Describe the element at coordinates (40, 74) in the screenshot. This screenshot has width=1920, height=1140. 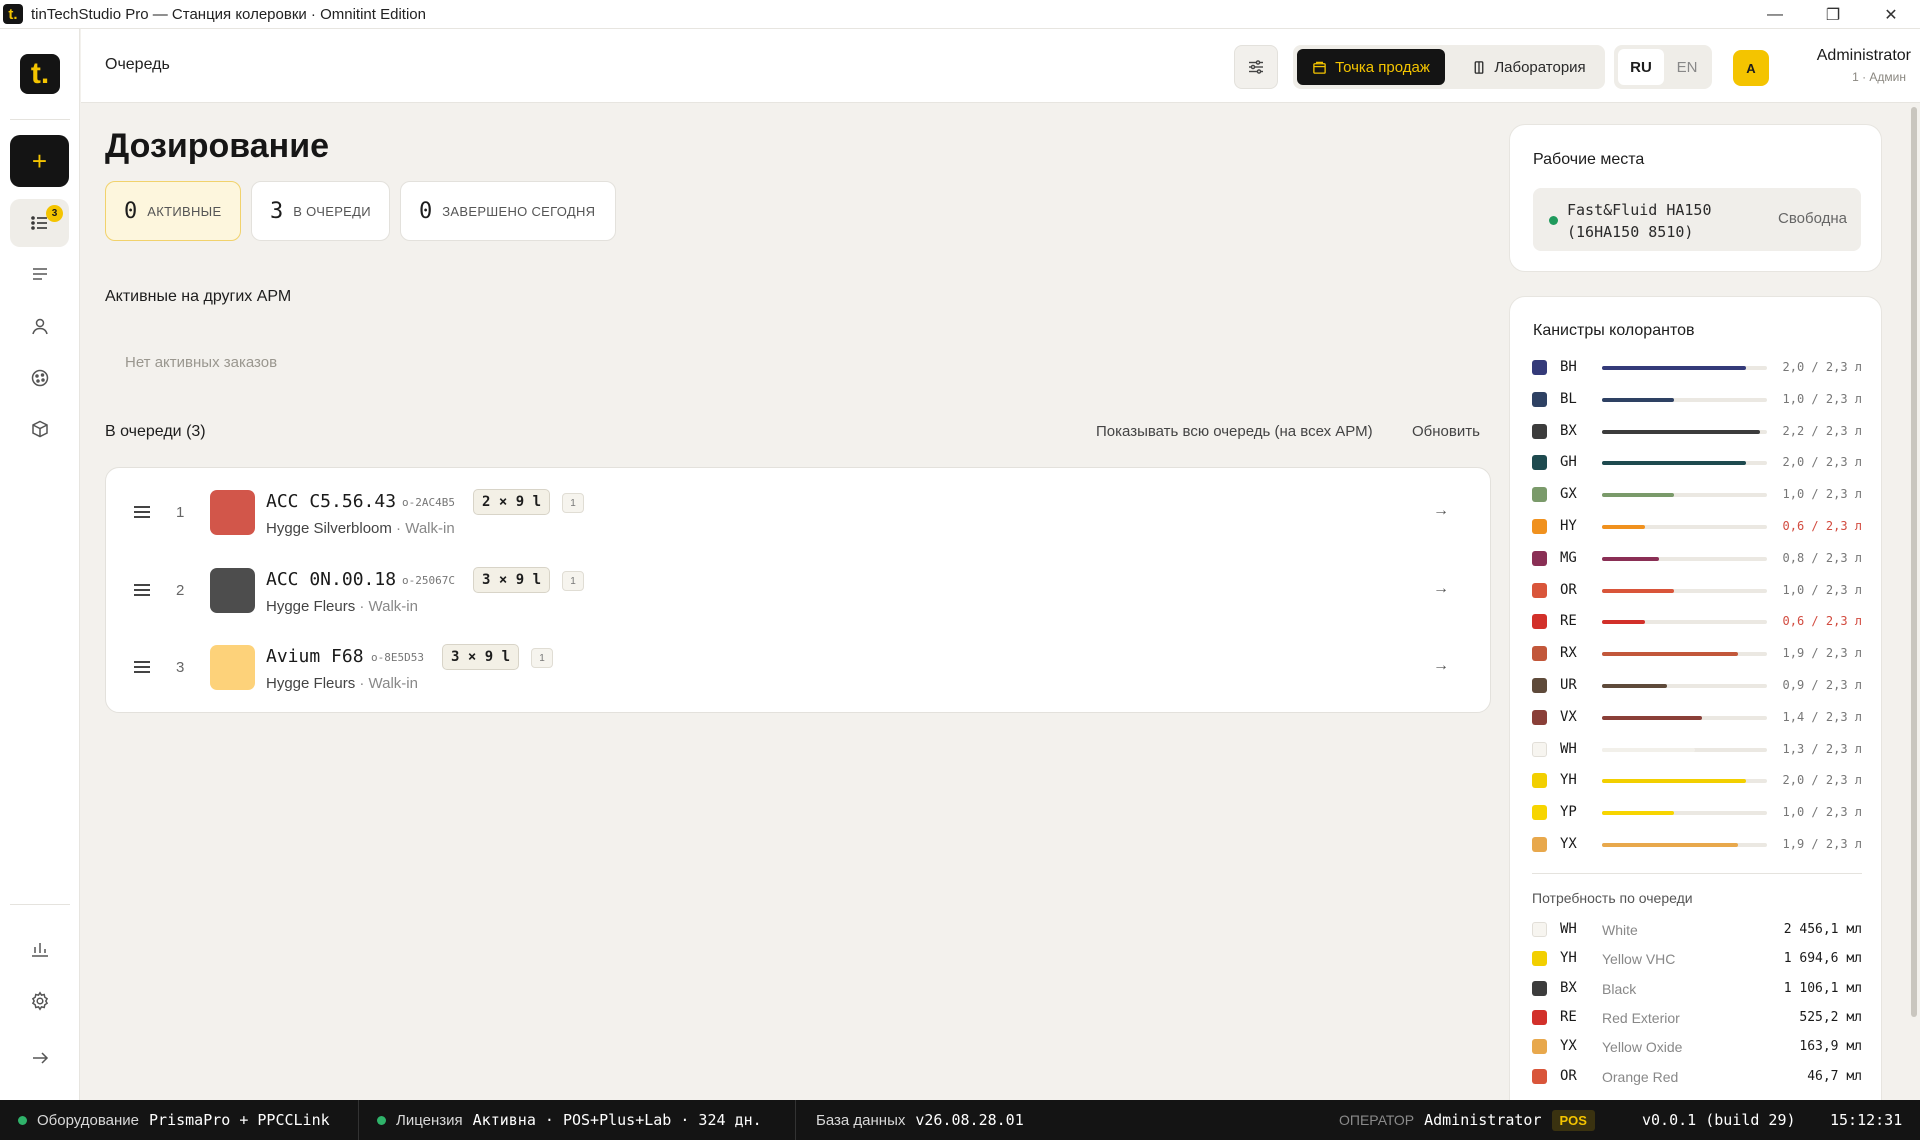
I see `app-logo: t.` at that location.